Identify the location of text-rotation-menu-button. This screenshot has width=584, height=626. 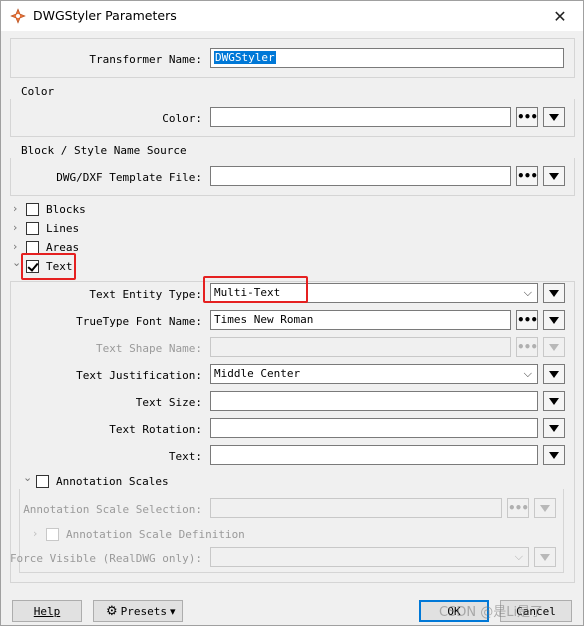
(554, 428).